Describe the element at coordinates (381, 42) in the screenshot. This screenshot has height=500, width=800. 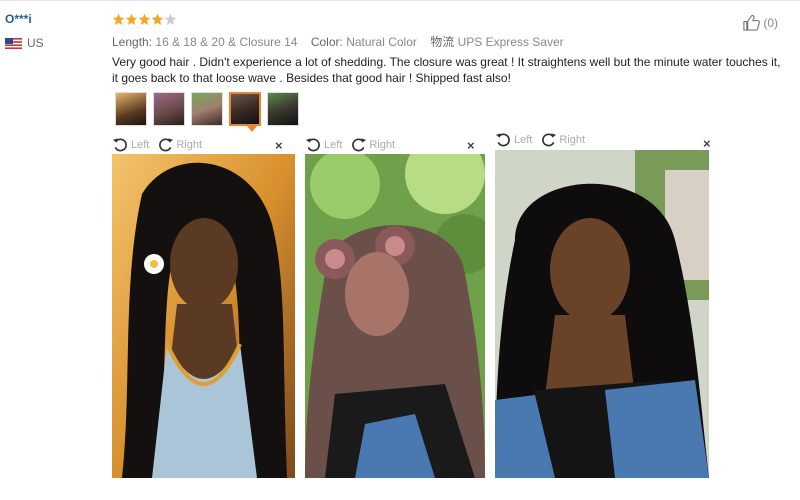
I see `color-value: Natural Color` at that location.